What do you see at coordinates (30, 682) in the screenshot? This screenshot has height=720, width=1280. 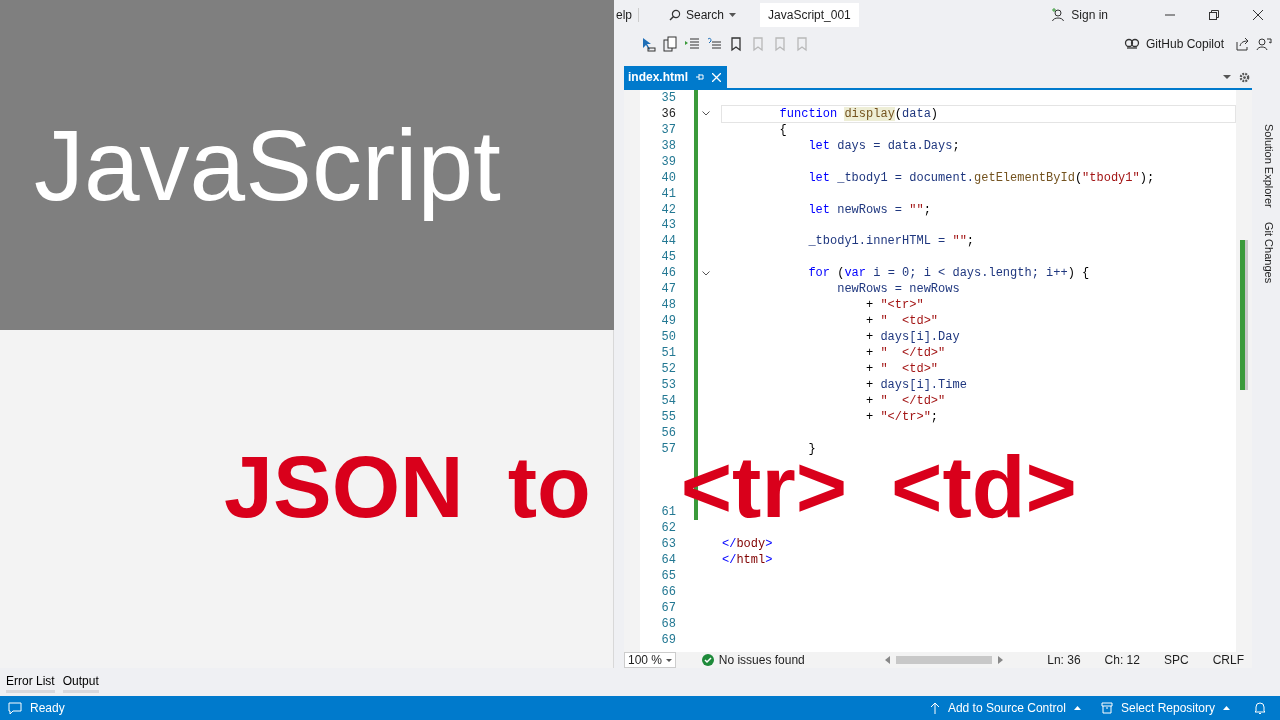 I see `panel-tab: Error List` at bounding box center [30, 682].